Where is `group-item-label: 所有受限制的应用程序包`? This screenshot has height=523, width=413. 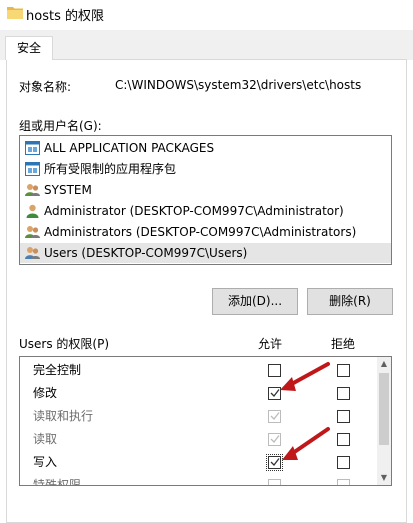 group-item-label: 所有受限制的应用程序包 is located at coordinates (110, 169).